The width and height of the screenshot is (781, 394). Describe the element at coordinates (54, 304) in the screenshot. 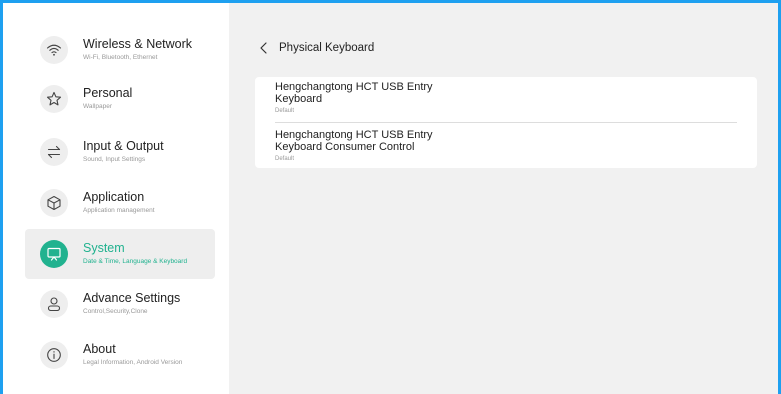

I see `user-icon` at that location.